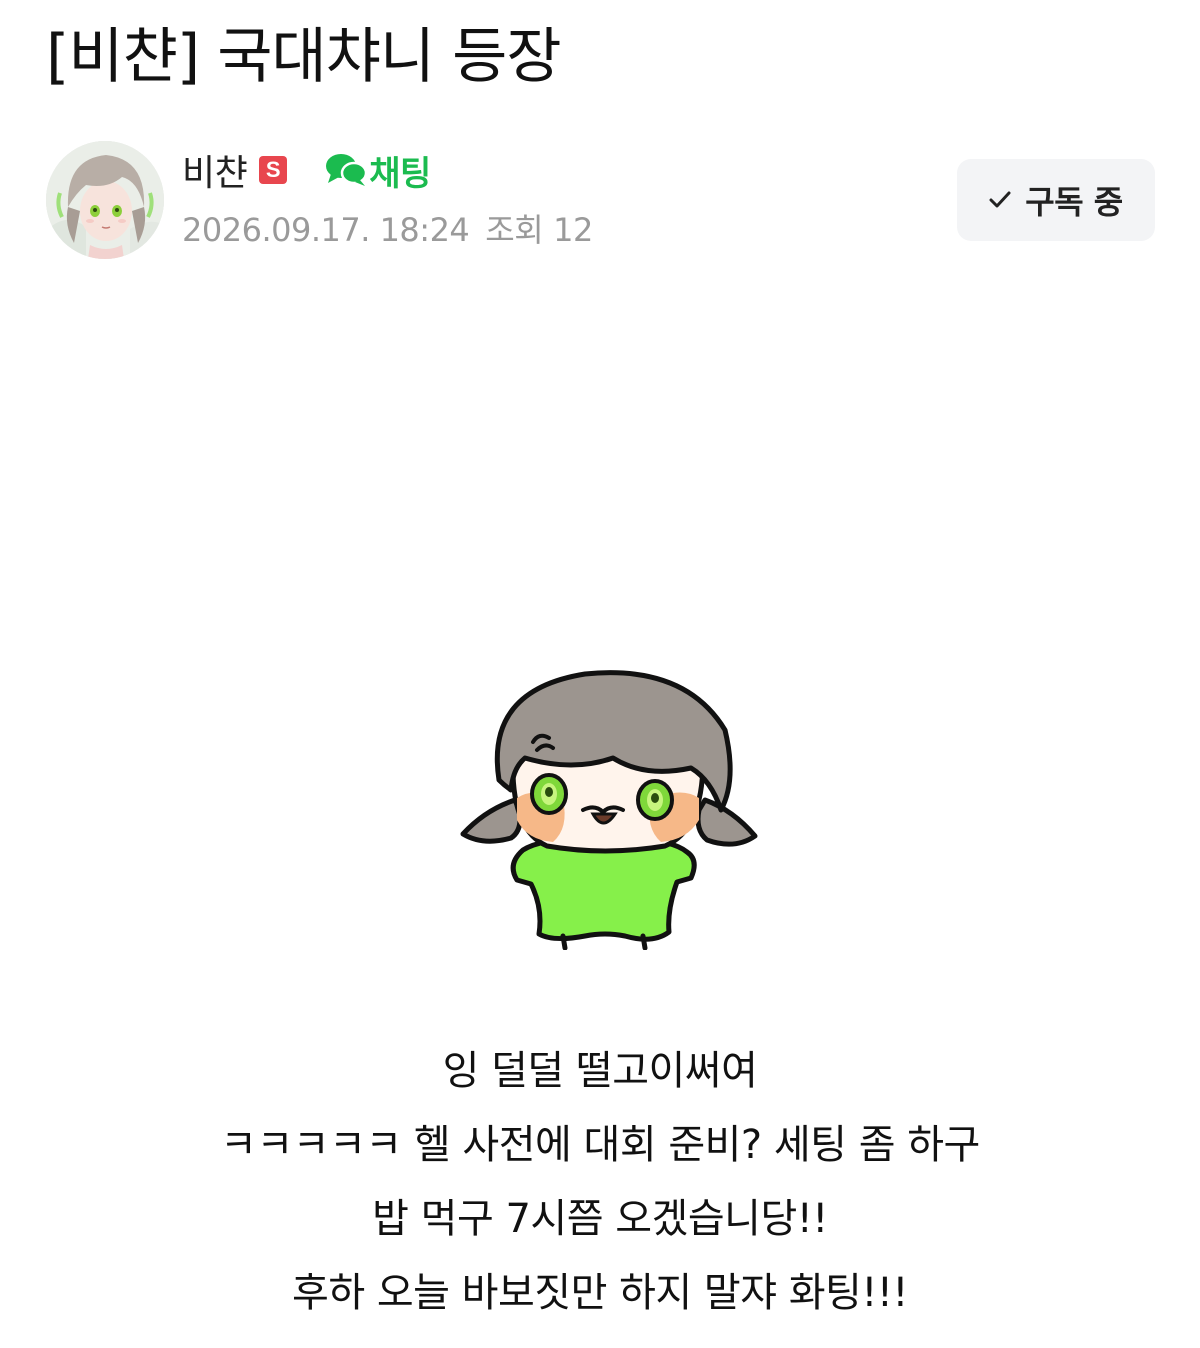 This screenshot has height=1348, width=1200. I want to click on author-name: 비챤, so click(215, 170).